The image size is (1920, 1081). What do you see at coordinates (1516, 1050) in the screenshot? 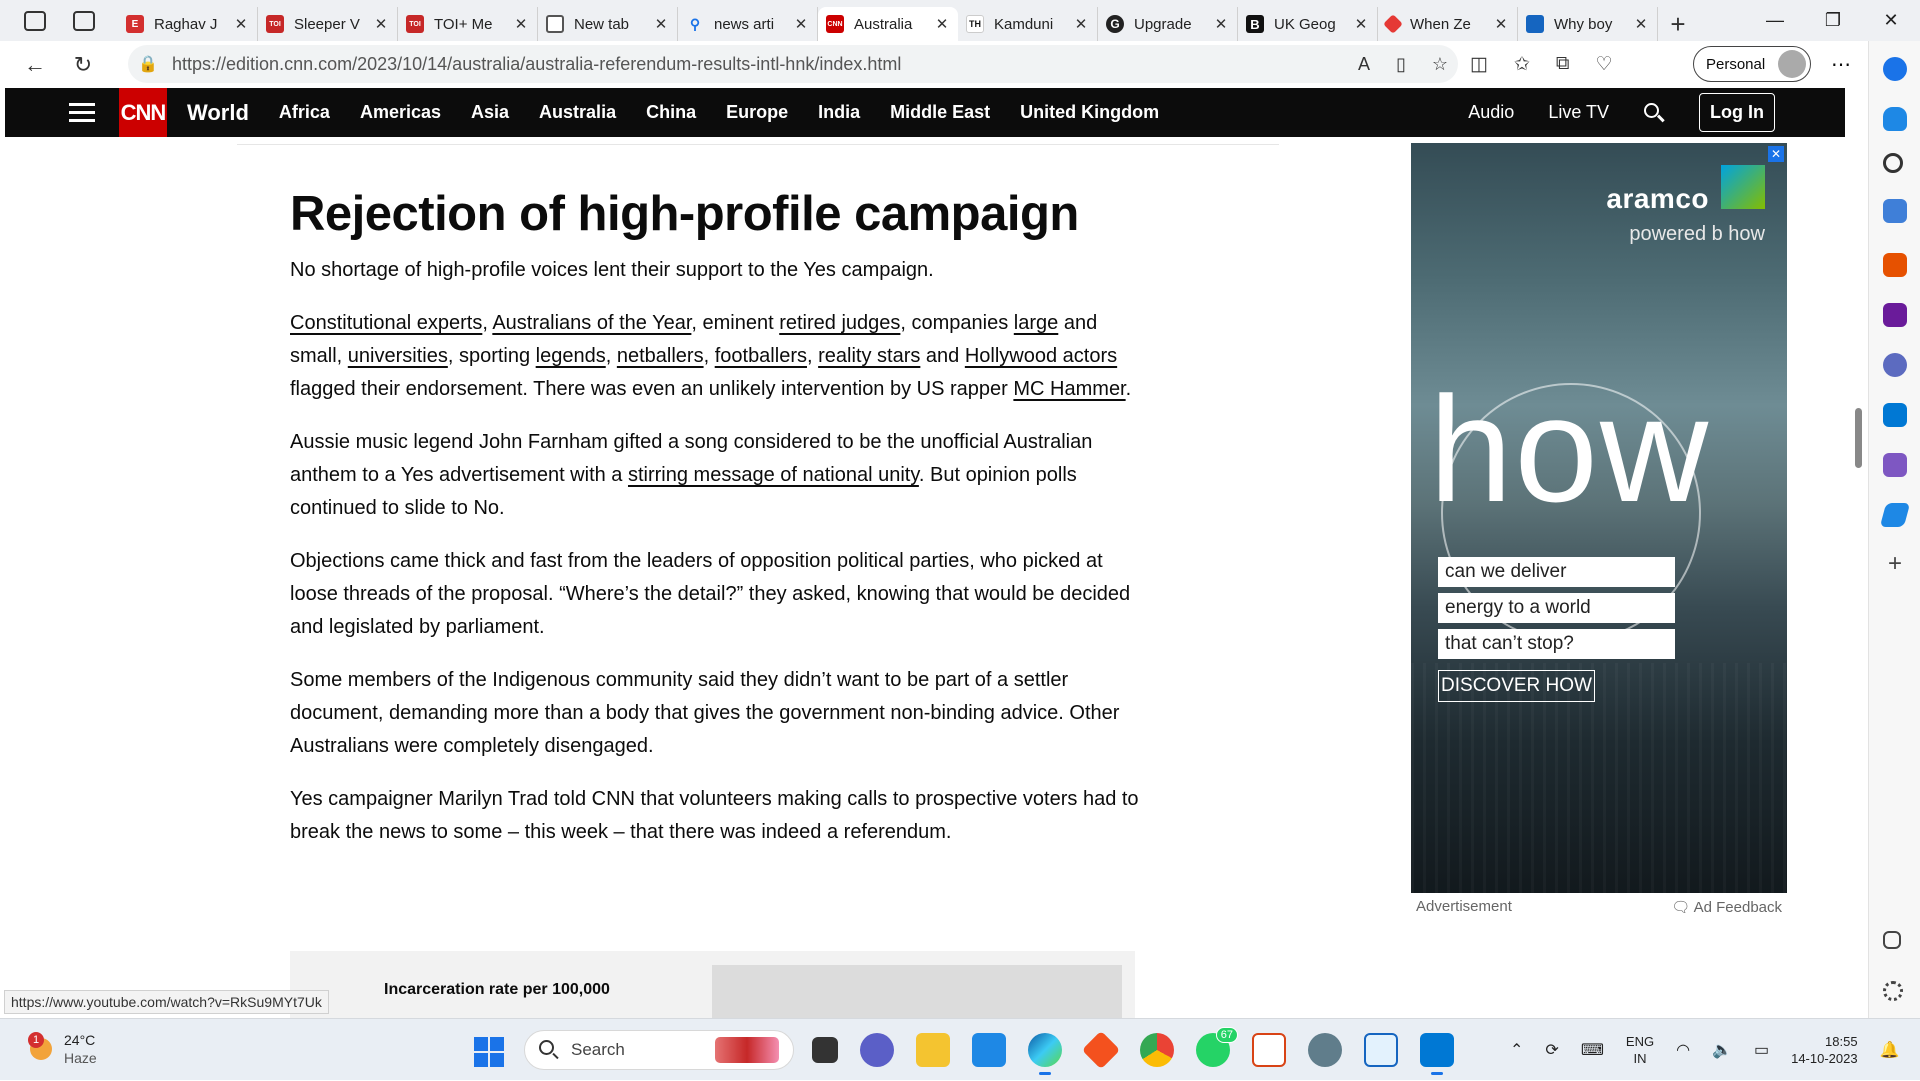
I see `chevron-up-icon: ⌃` at bounding box center [1516, 1050].